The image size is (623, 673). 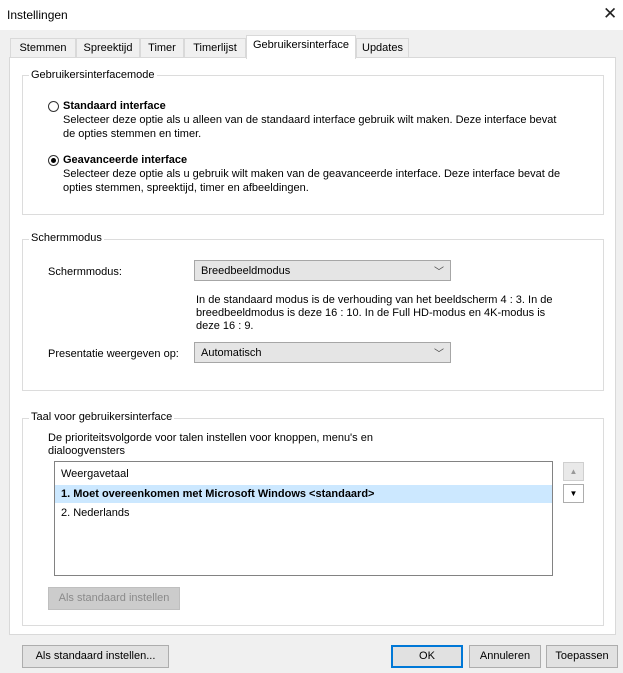 What do you see at coordinates (85, 272) in the screenshot?
I see `screen-mode-label: Schermmodus:` at bounding box center [85, 272].